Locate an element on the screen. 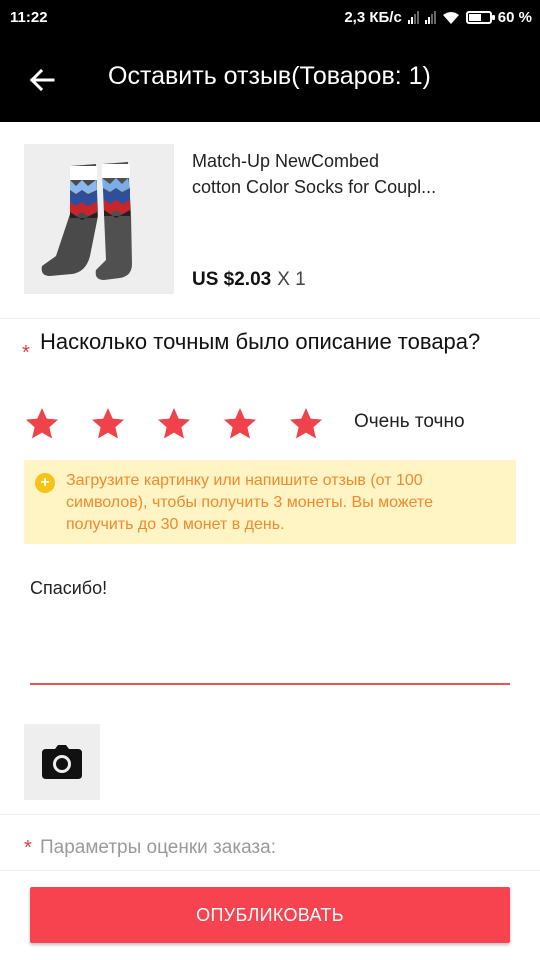 The height and width of the screenshot is (960, 540). app-bar: Оставить отзыв(Товаров: 1) is located at coordinates (270, 79).